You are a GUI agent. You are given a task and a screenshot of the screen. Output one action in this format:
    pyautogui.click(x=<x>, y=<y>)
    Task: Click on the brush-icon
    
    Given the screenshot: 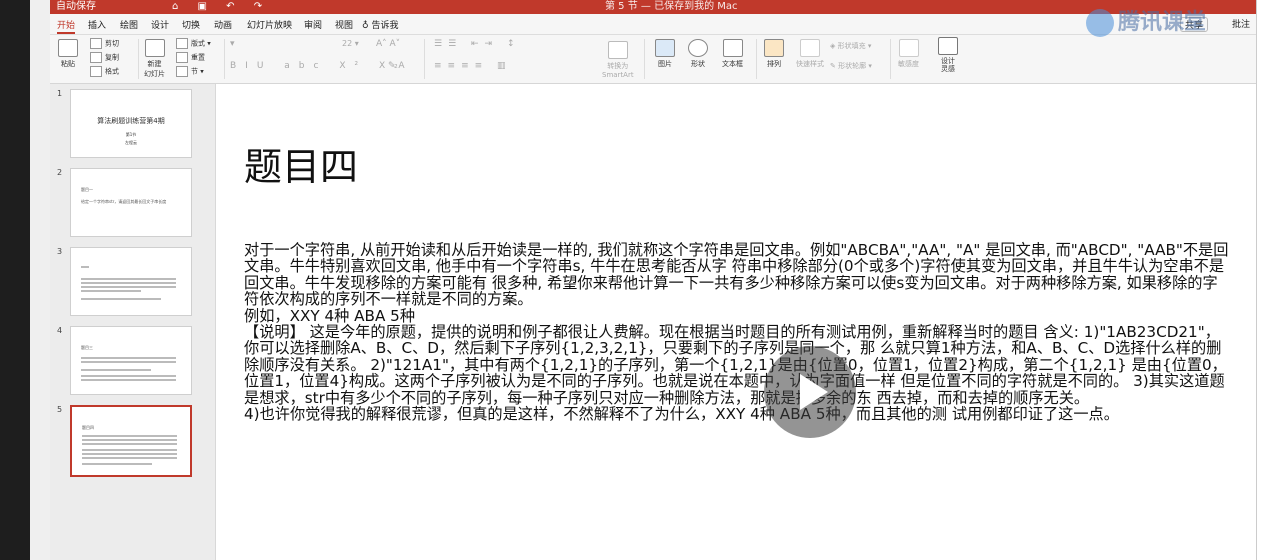 What is the action you would take?
    pyautogui.click(x=96, y=71)
    